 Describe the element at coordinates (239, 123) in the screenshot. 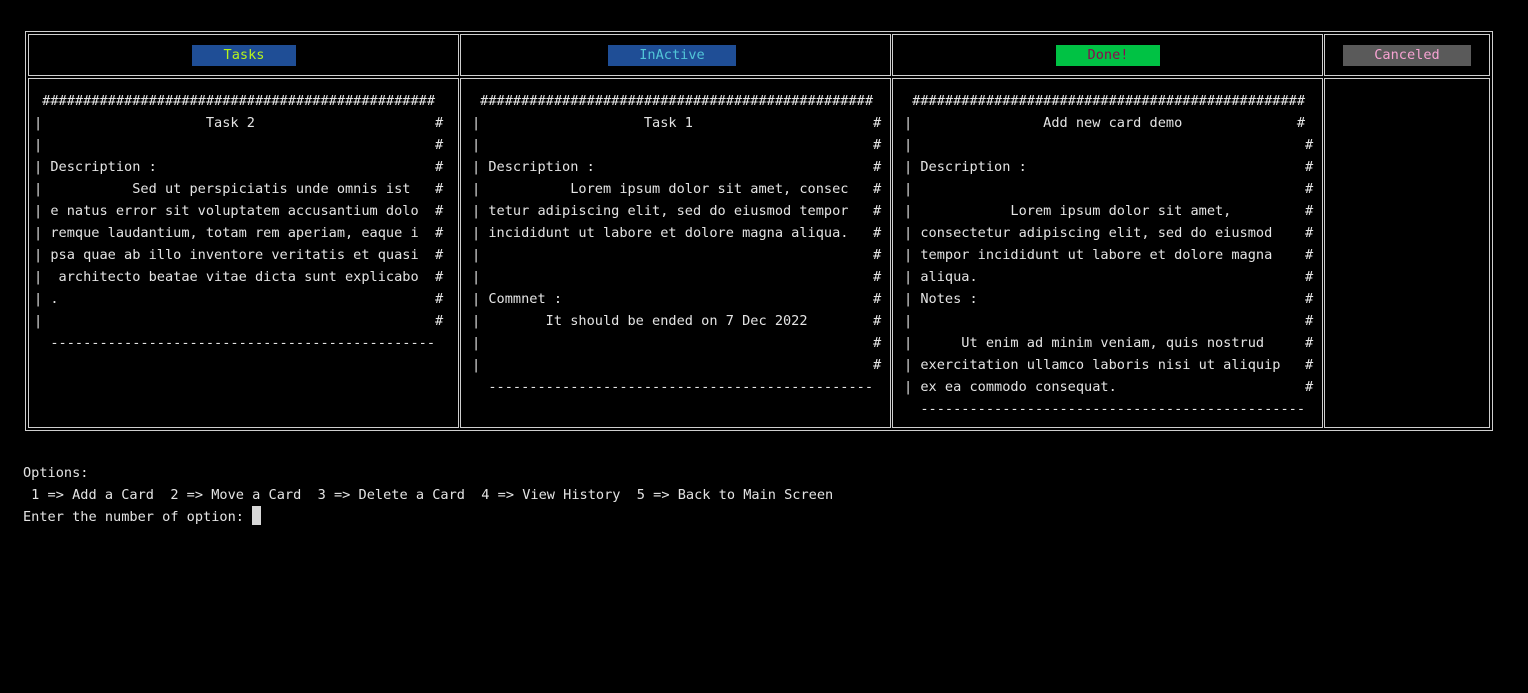

I see `card-line: | Task 2 #` at that location.